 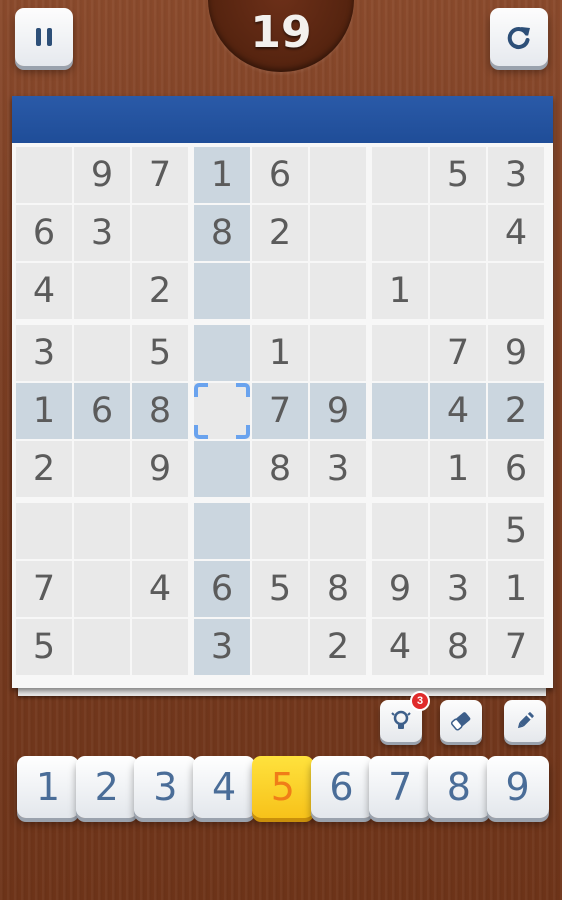 What do you see at coordinates (400, 469) in the screenshot?
I see `sudoku-cell-r6c7` at bounding box center [400, 469].